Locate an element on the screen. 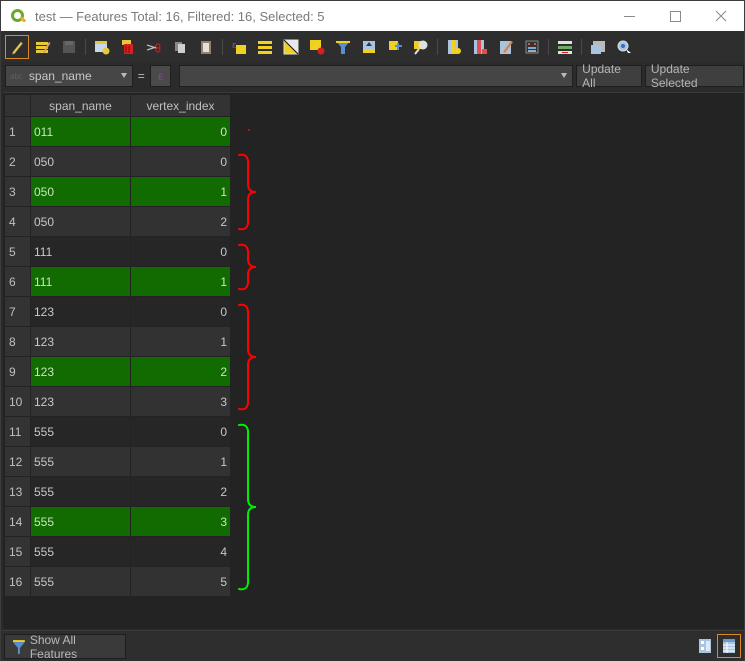  update-selected-button: Update Selected is located at coordinates (694, 76).